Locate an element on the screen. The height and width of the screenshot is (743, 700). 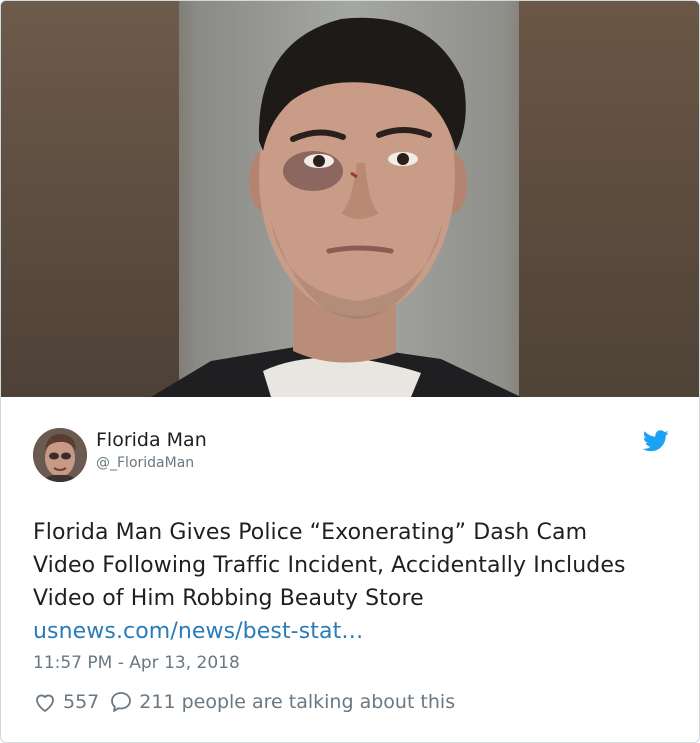
avatar-portrait is located at coordinates (60, 455).